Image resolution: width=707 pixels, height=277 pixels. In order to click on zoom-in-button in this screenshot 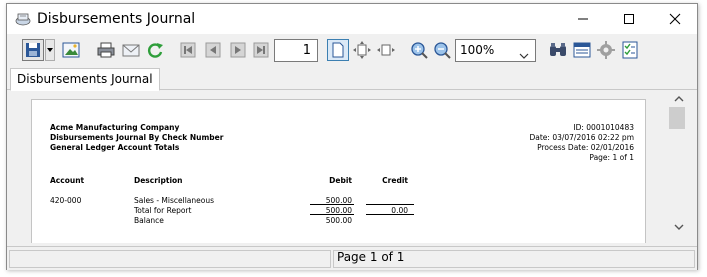, I will do `click(419, 50)`.